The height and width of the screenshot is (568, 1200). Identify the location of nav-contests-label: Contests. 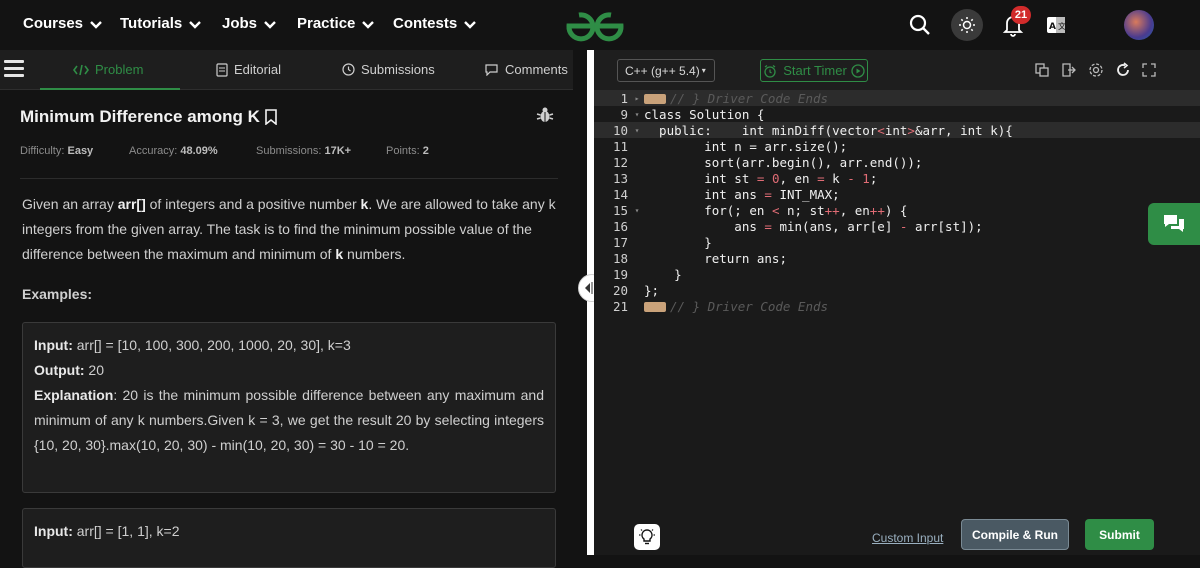
(425, 23).